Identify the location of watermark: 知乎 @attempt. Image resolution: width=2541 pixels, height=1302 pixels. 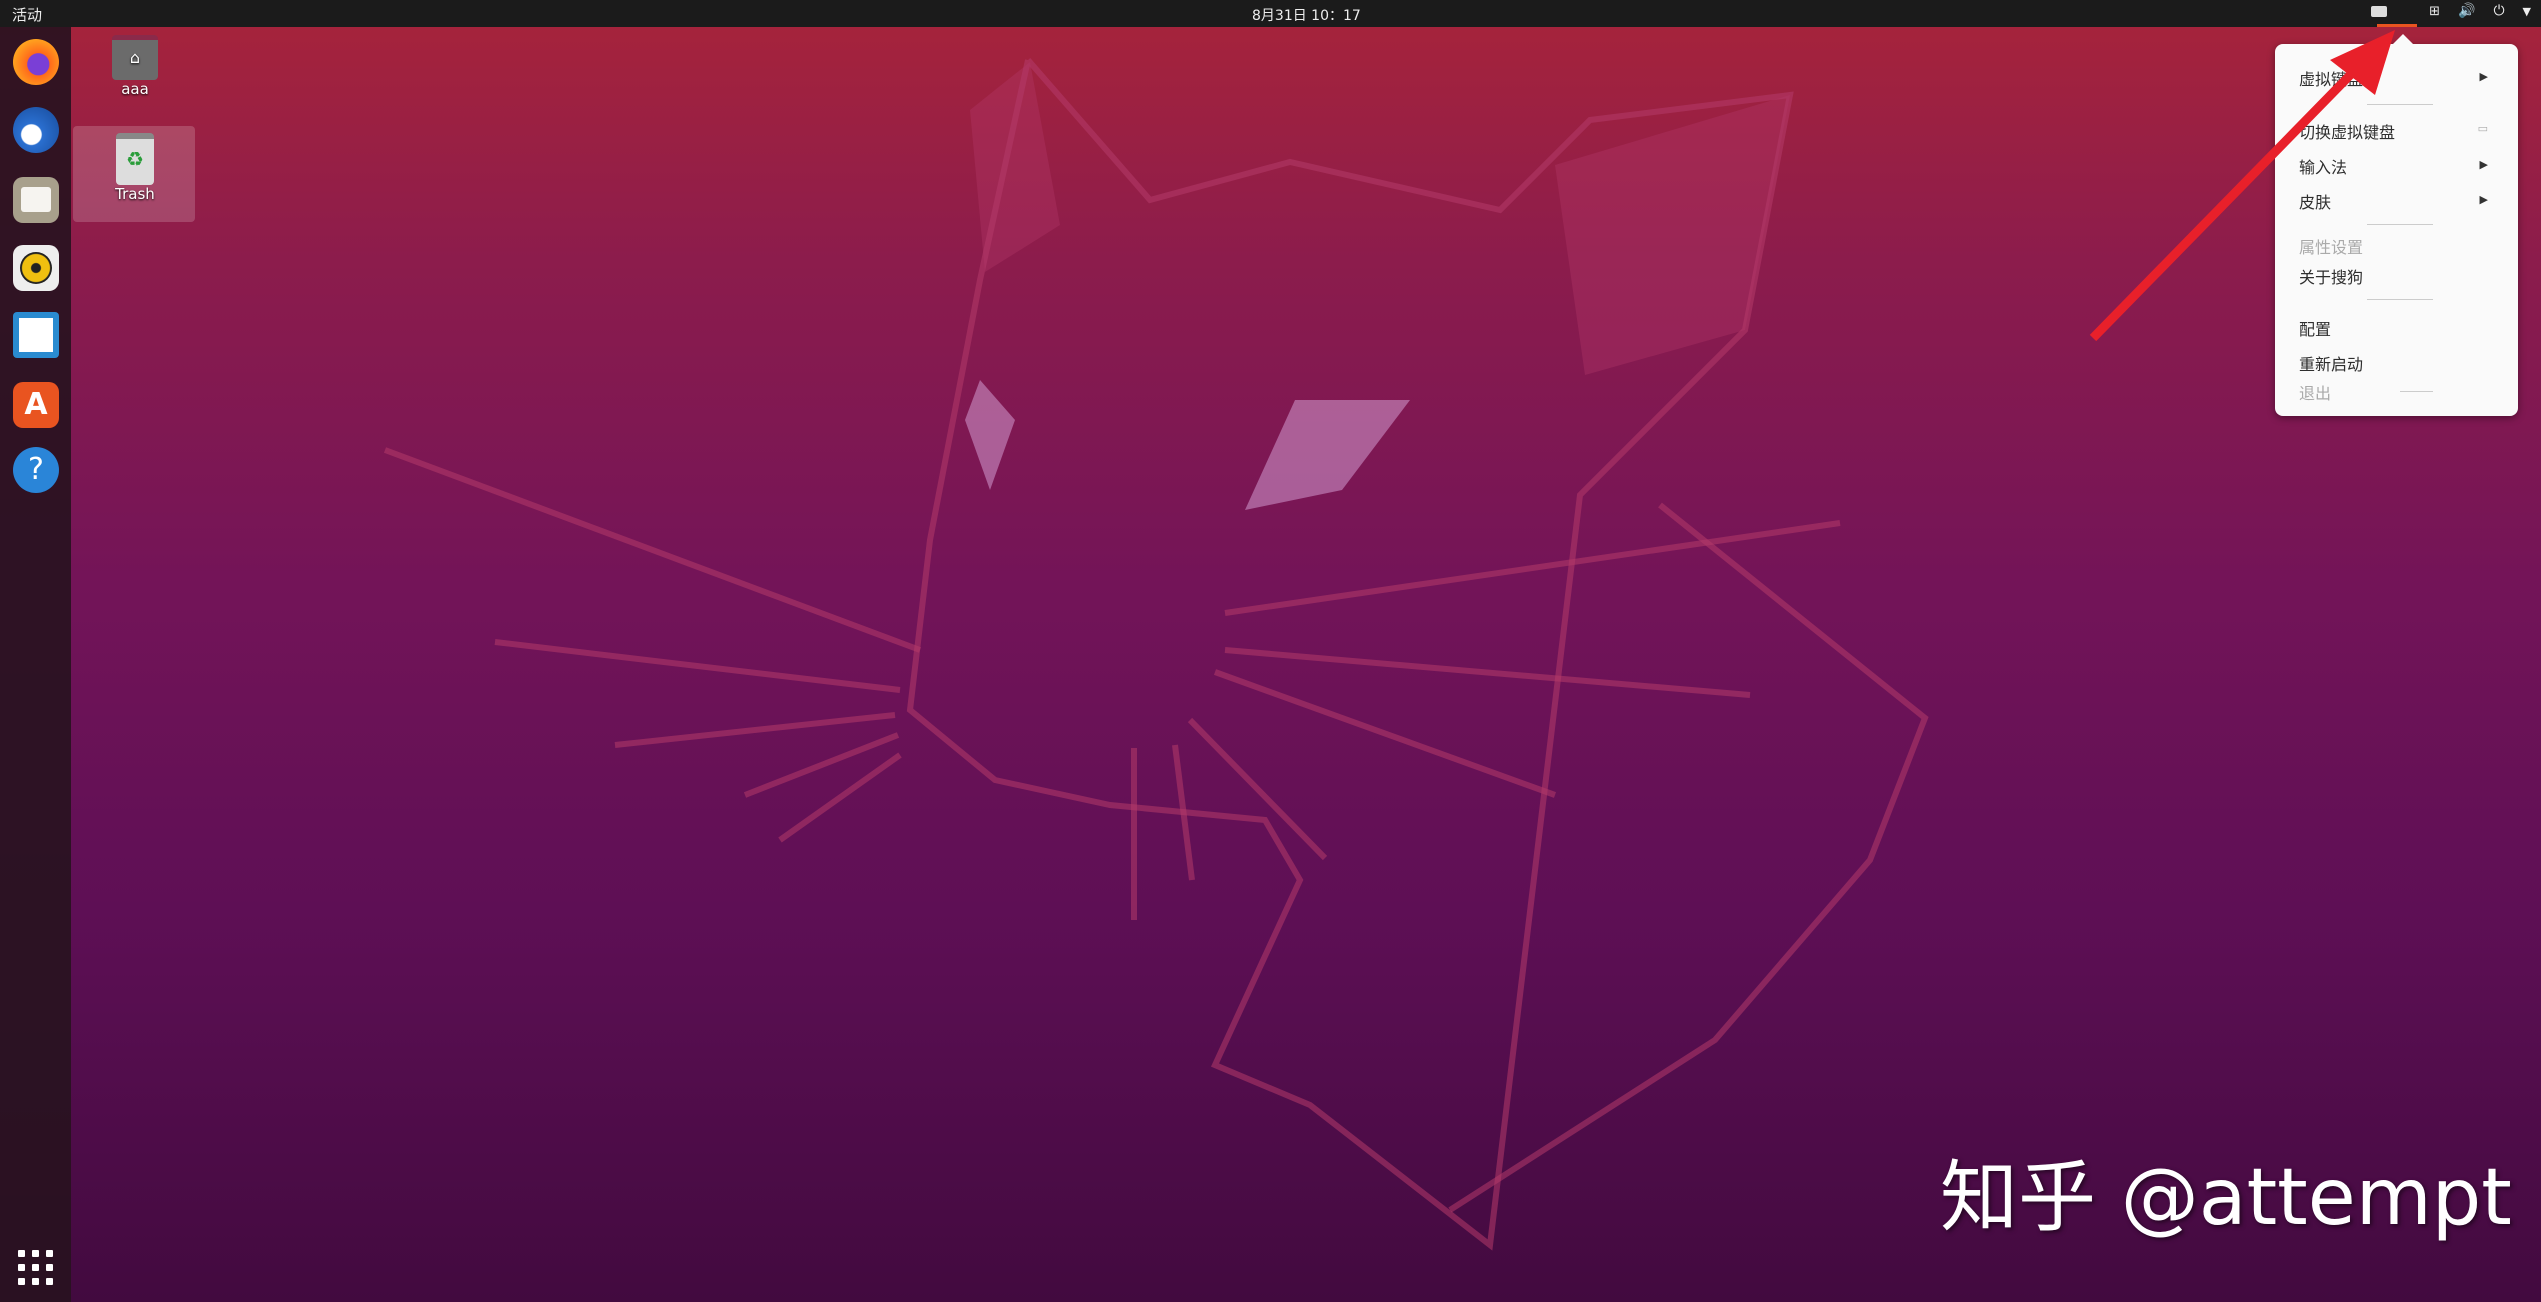
(2226, 1198).